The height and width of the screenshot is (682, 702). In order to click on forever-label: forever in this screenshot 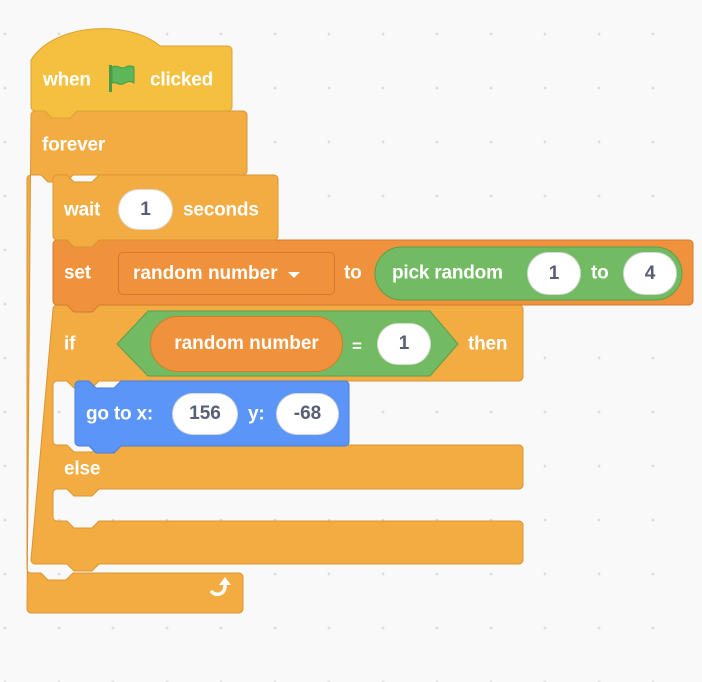, I will do `click(74, 145)`.